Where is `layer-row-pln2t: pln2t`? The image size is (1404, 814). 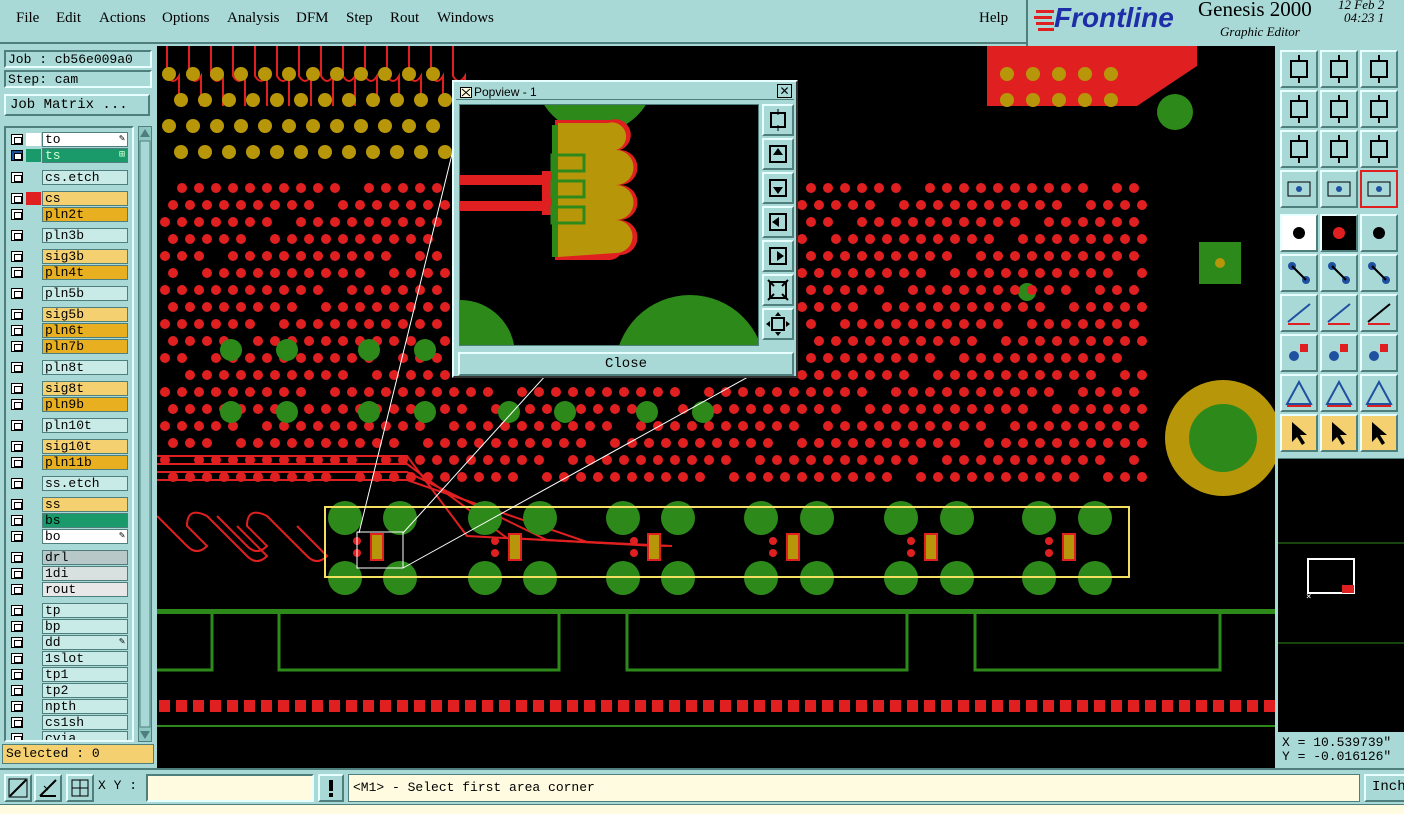 layer-row-pln2t: pln2t is located at coordinates (68, 214).